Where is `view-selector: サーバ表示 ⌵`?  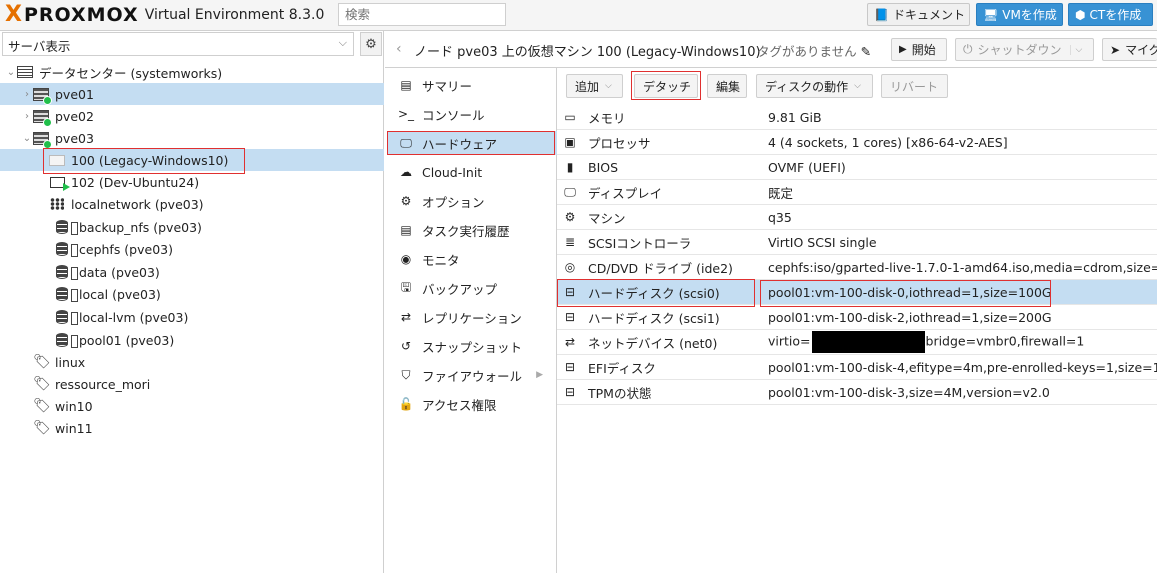
view-selector: サーバ表示 ⌵ is located at coordinates (178, 44).